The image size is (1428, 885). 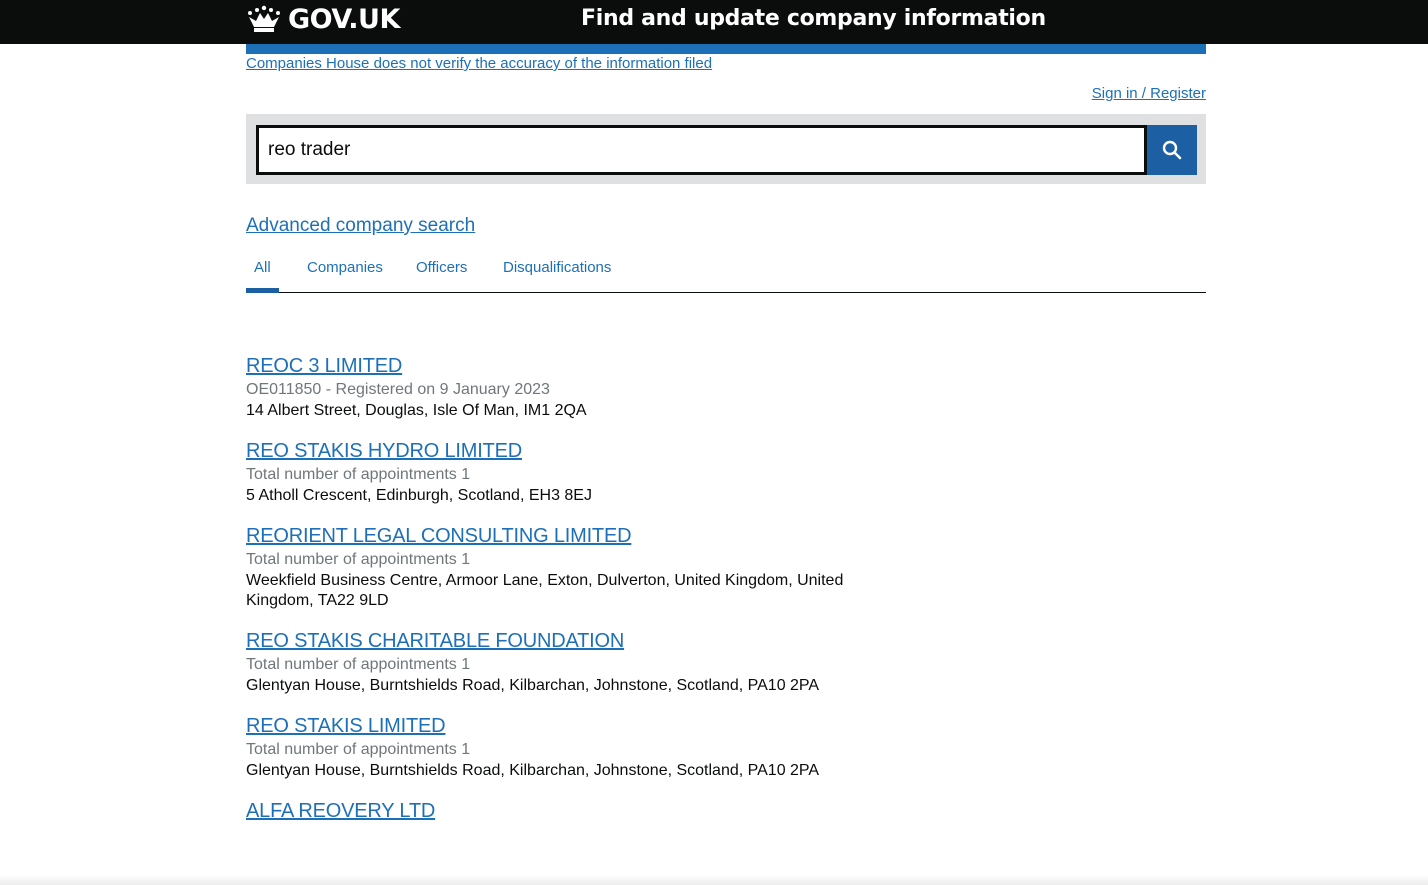 I want to click on selected-tab-indicator, so click(x=262, y=290).